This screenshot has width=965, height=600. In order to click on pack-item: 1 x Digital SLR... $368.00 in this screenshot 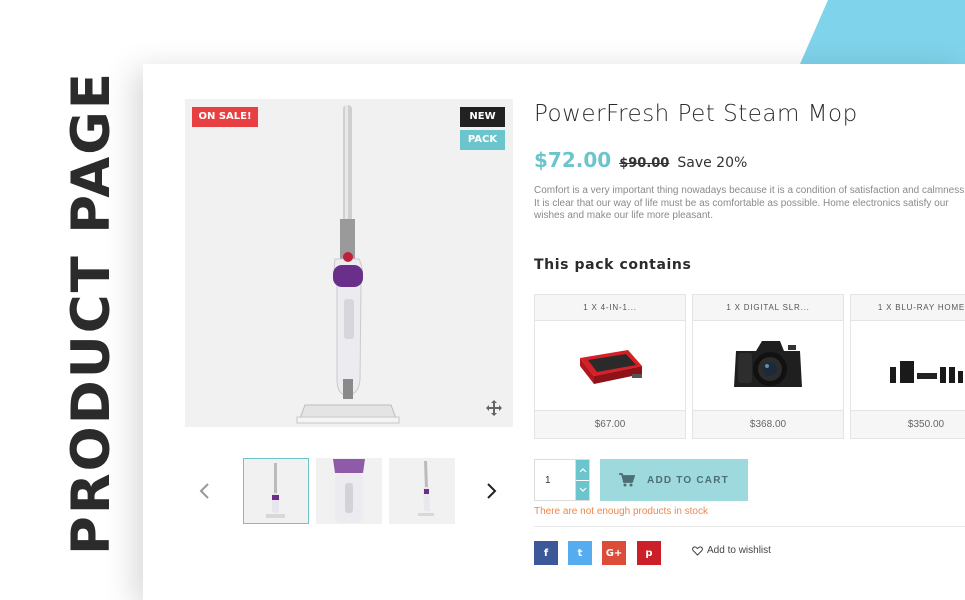, I will do `click(768, 366)`.